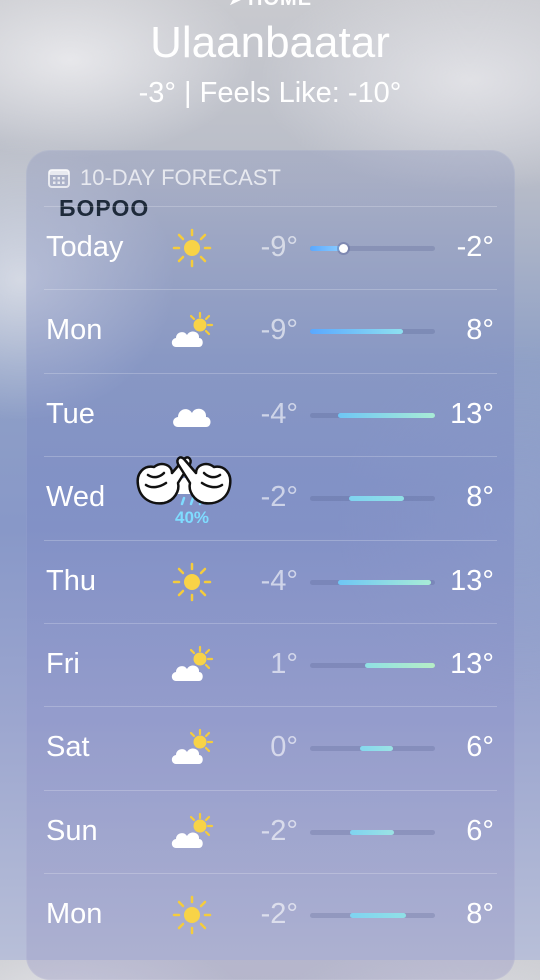  I want to click on forecast-row: Tue -4° 13°, so click(270, 414).